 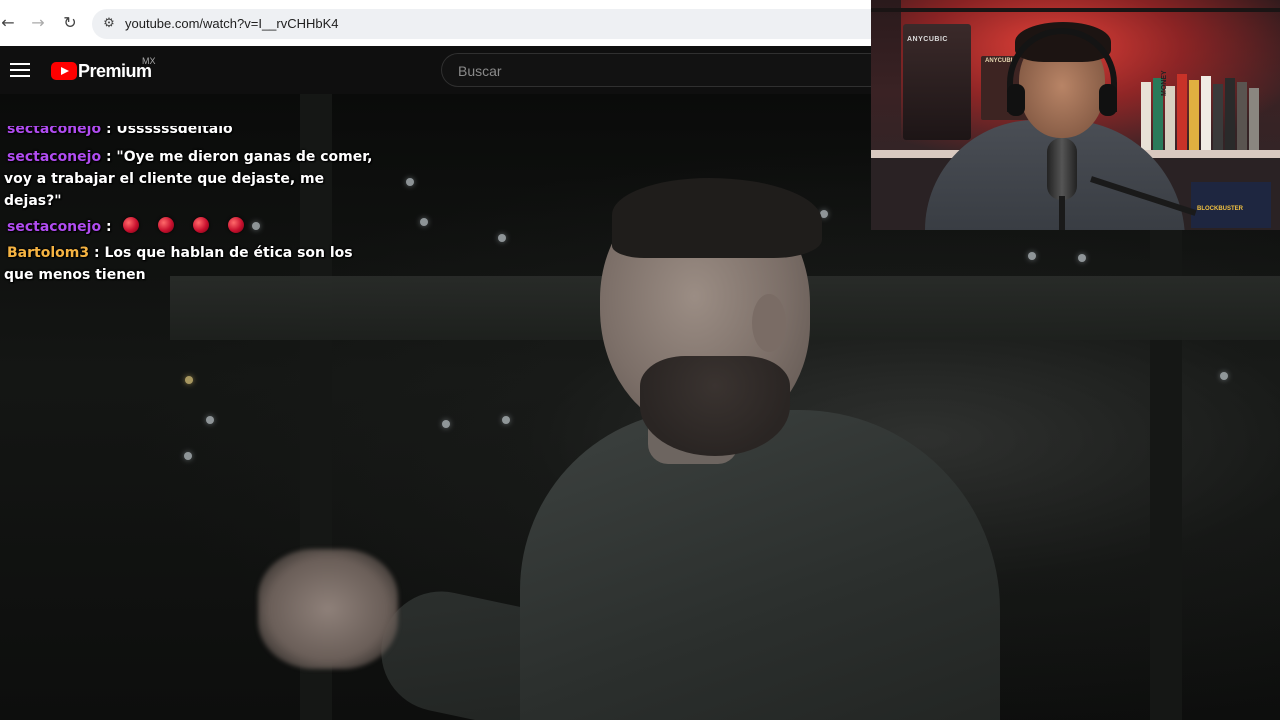 I want to click on search-box, so click(x=656, y=70).